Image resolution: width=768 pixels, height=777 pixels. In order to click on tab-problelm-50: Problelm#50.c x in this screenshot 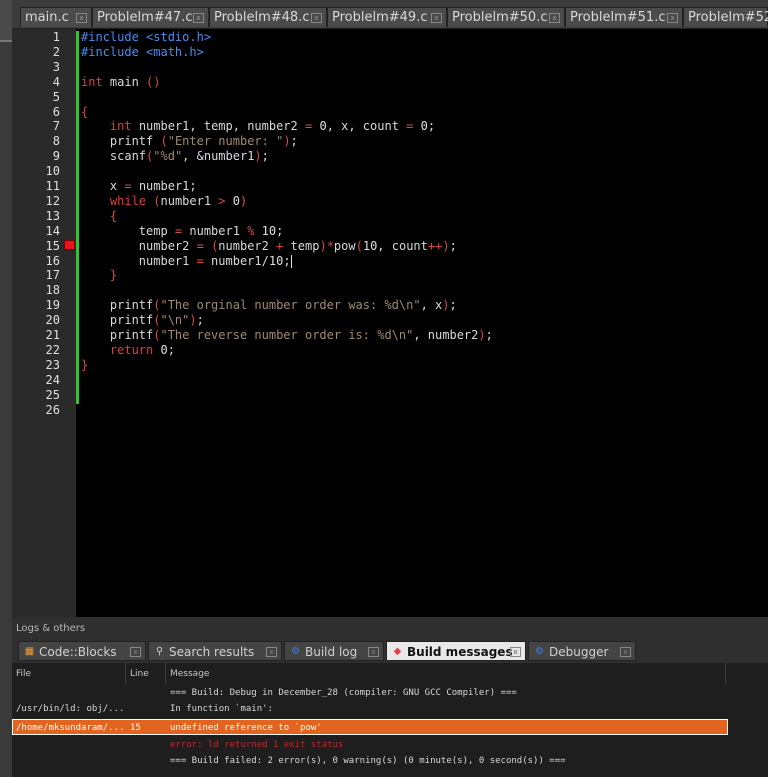, I will do `click(506, 17)`.